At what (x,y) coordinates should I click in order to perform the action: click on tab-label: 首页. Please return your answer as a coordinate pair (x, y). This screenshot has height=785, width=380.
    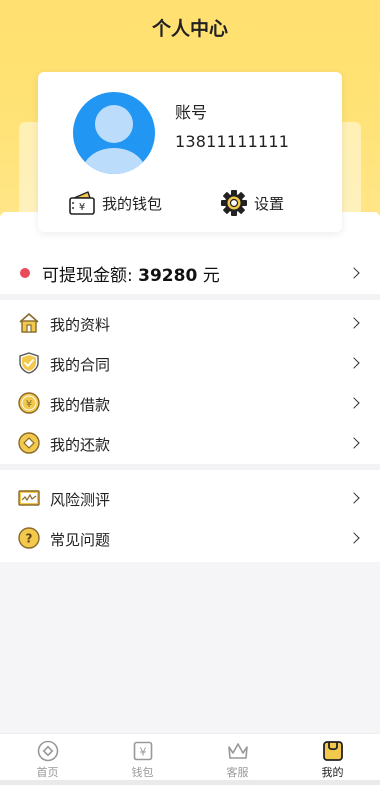
    Looking at the image, I should click on (47, 772).